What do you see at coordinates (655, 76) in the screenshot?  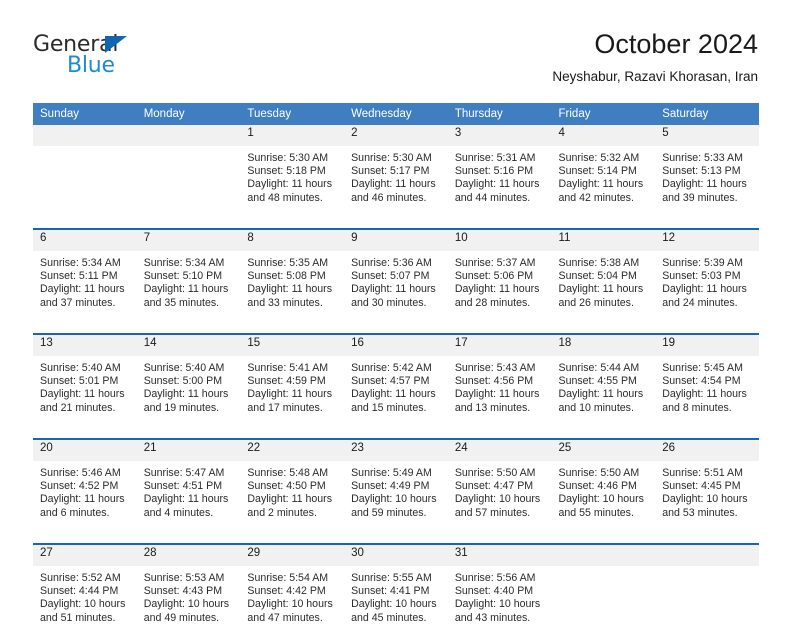 I see `page-subtitle: Neyshabur, Razavi Khorasan, Iran` at bounding box center [655, 76].